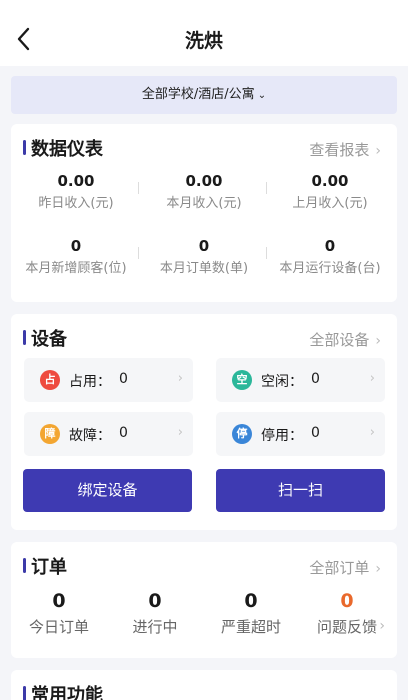  I want to click on view-report-label: 查看报表, so click(339, 150).